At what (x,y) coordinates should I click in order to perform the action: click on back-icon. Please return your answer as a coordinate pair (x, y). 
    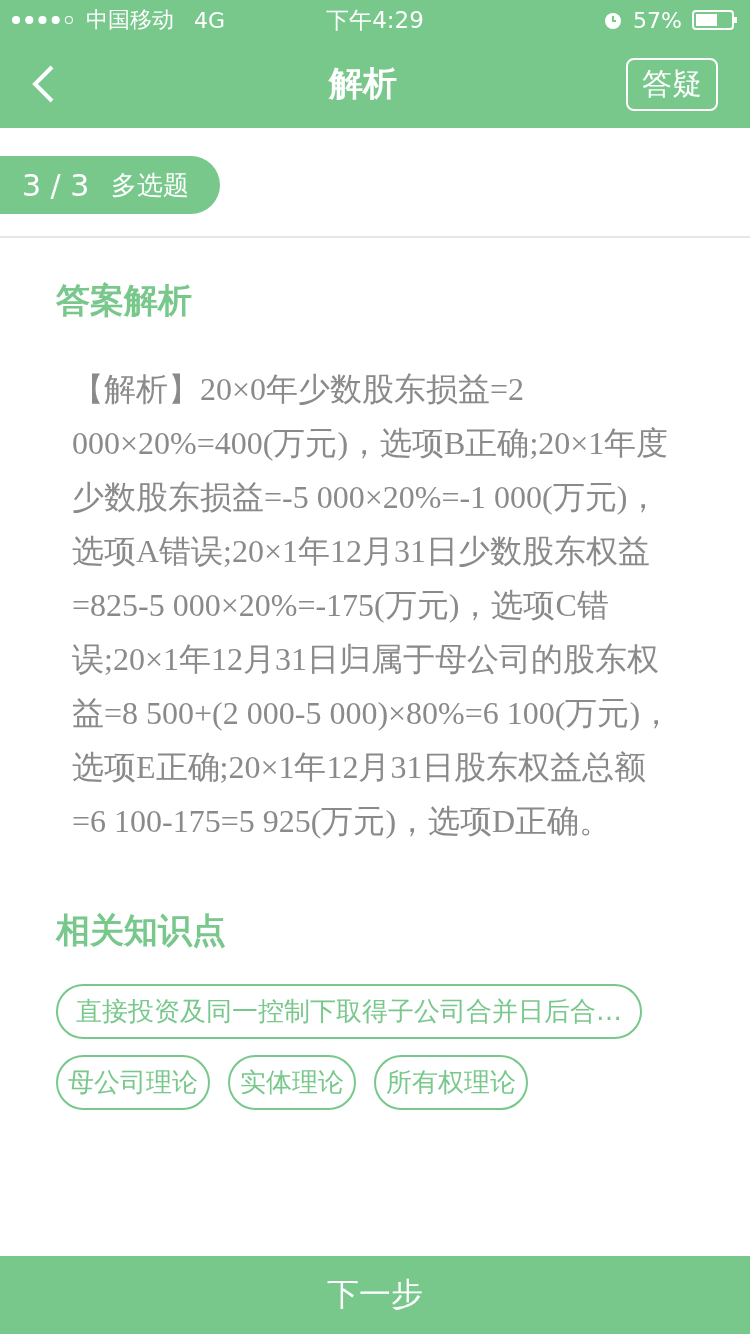
    Looking at the image, I should click on (43, 84).